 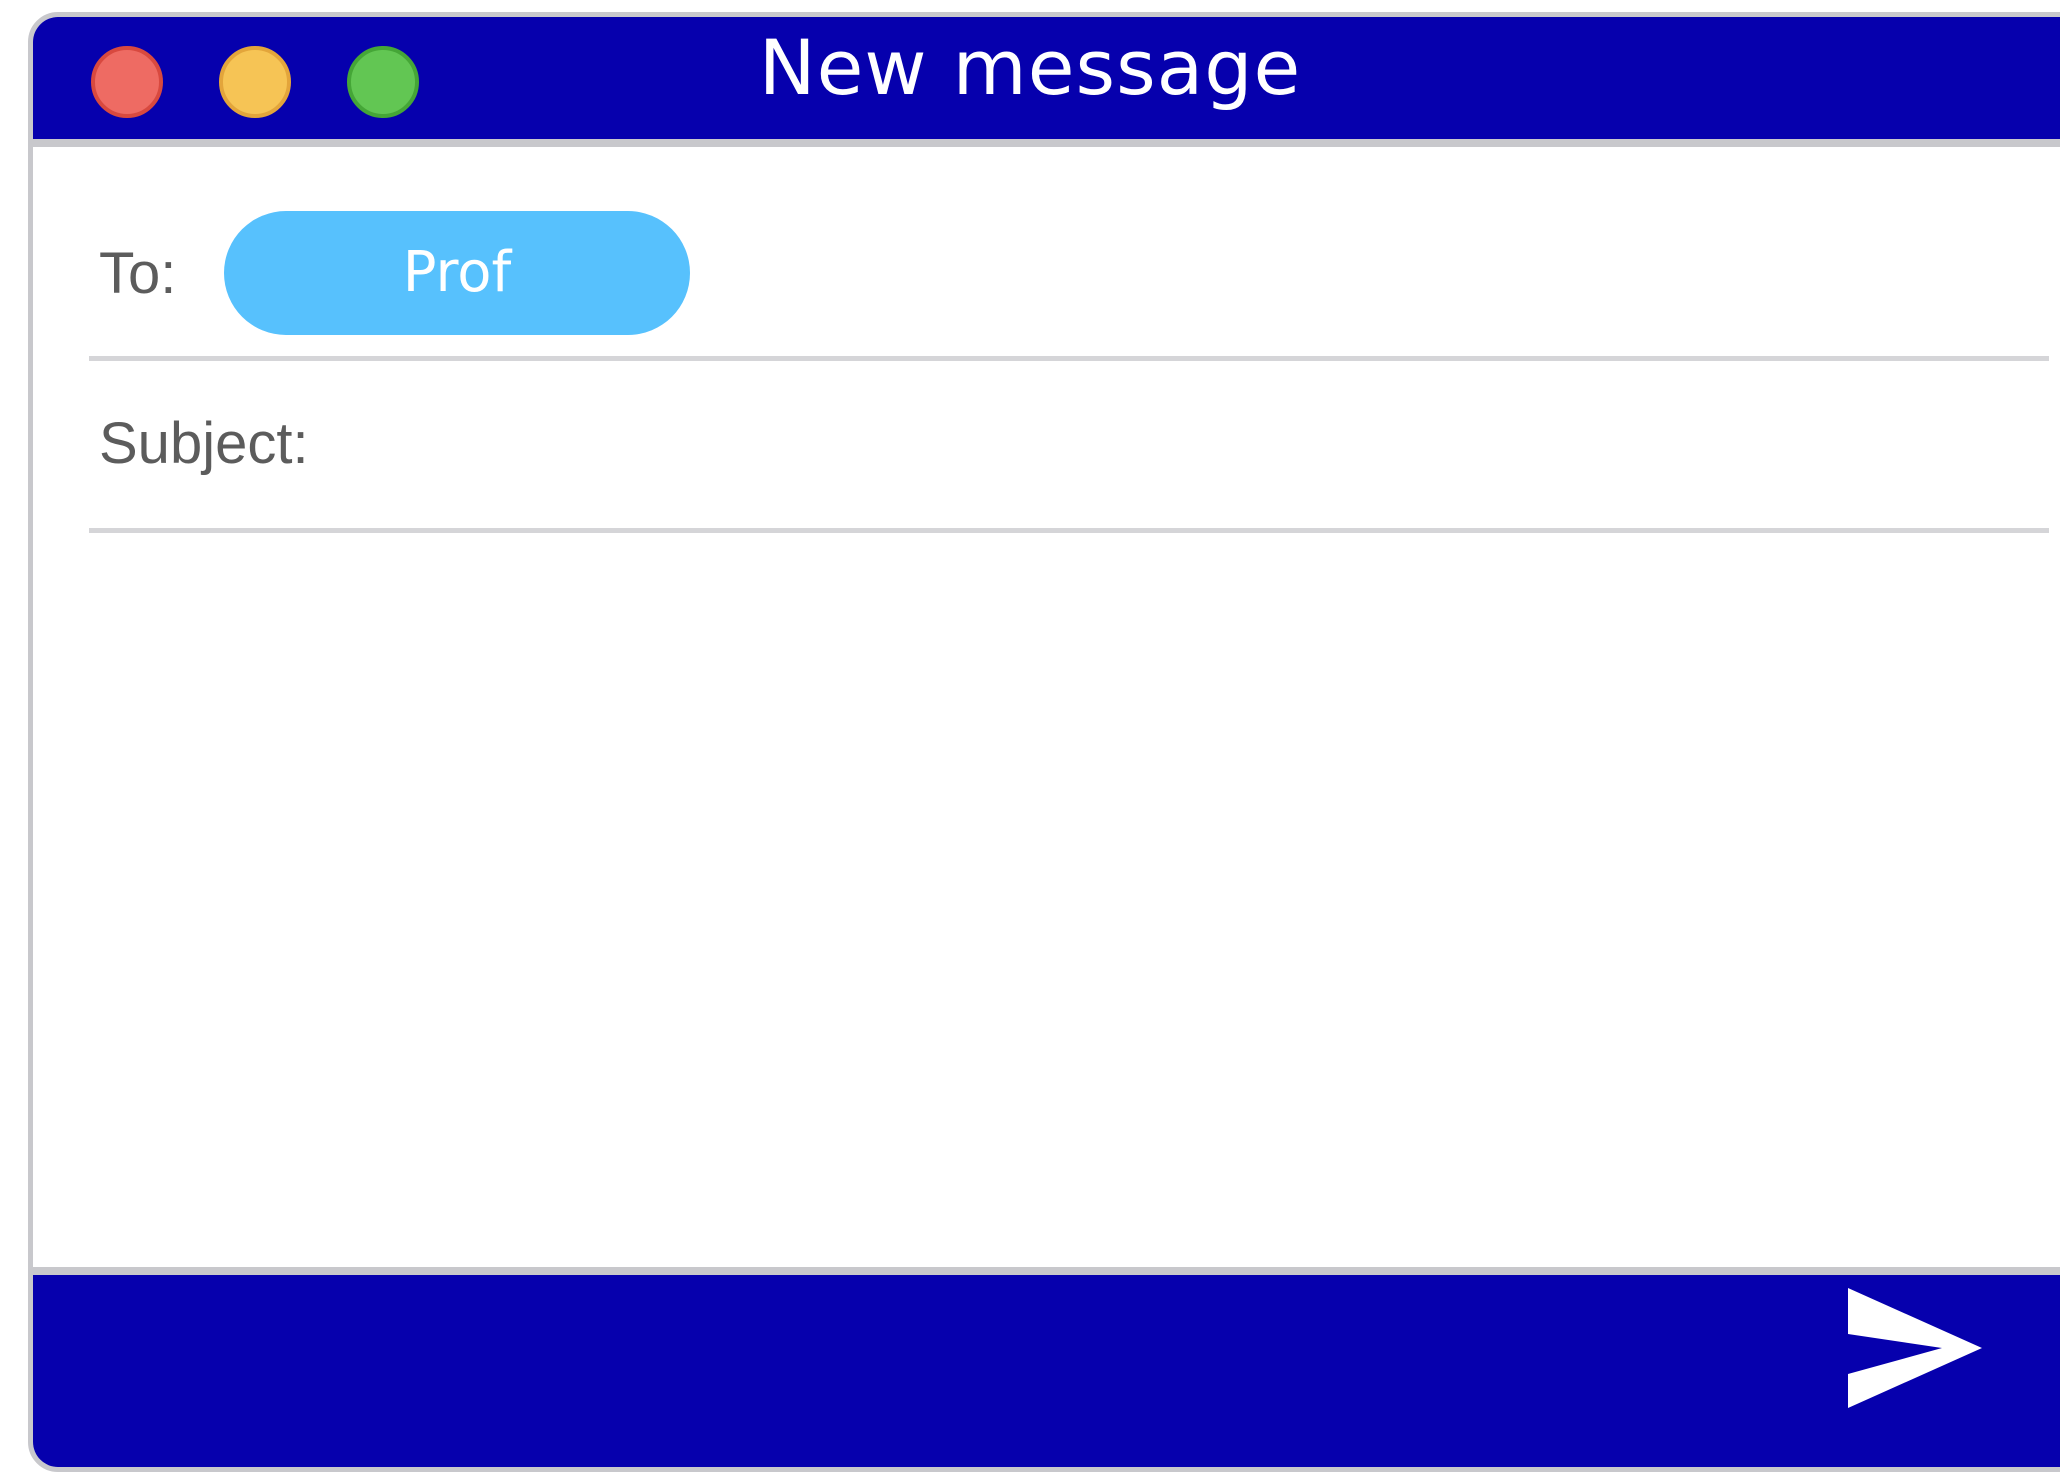 I want to click on compose-footer, so click(x=1046, y=1367).